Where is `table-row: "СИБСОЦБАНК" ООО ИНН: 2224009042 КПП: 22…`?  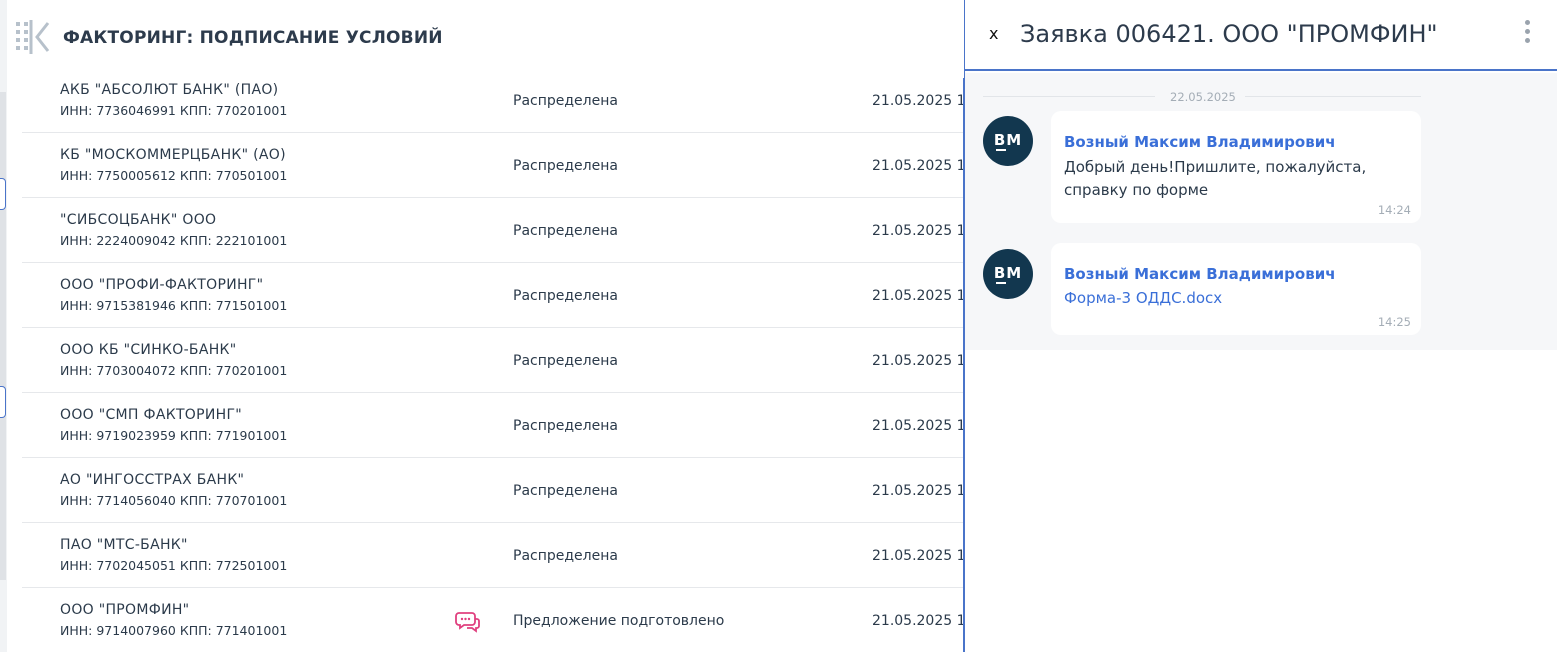
table-row: "СИБСОЦБАНК" ООО ИНН: 2224009042 КПП: 22… is located at coordinates (493, 230).